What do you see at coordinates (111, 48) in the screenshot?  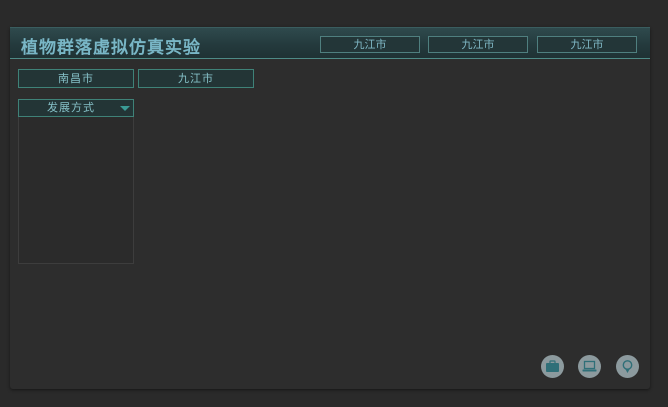 I see `app-title: 植物群落虚拟仿真实验` at bounding box center [111, 48].